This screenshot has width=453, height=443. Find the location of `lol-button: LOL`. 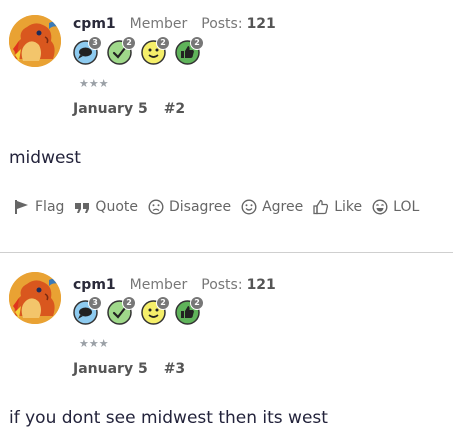

lol-button: LOL is located at coordinates (395, 207).